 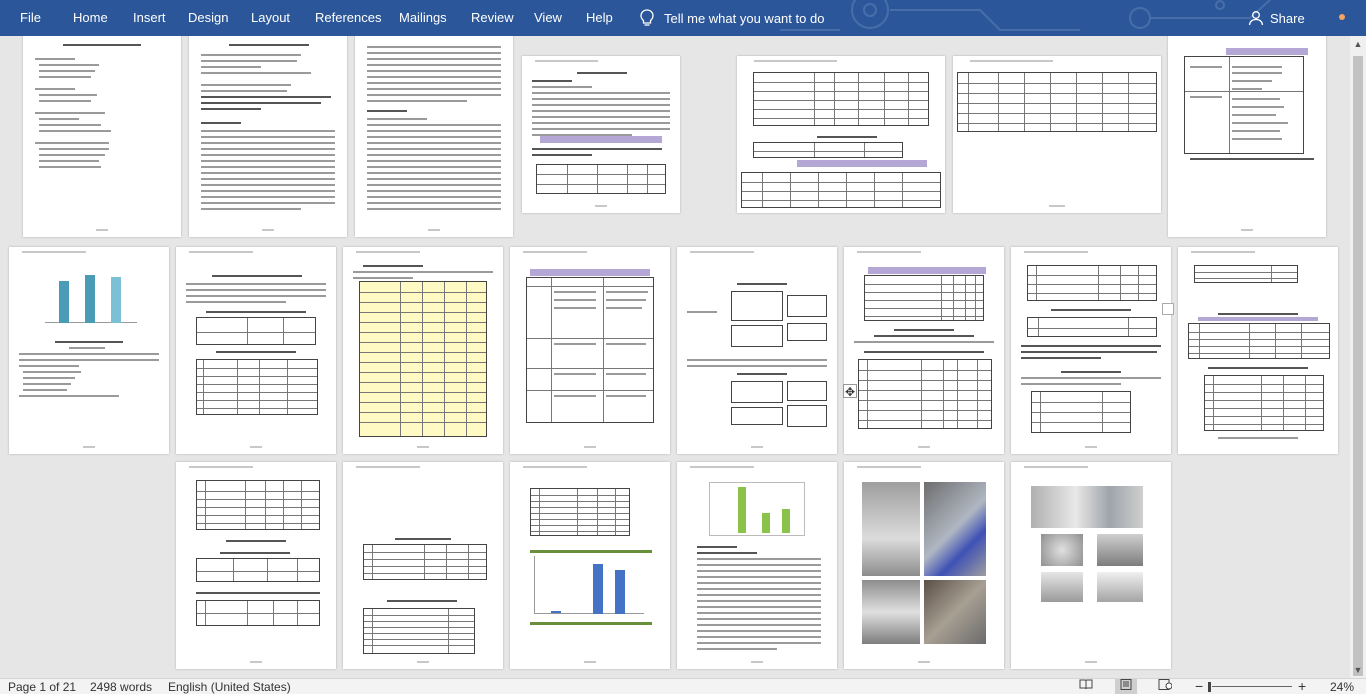 What do you see at coordinates (229, 687) in the screenshot?
I see `language-indicator: English (United States)` at bounding box center [229, 687].